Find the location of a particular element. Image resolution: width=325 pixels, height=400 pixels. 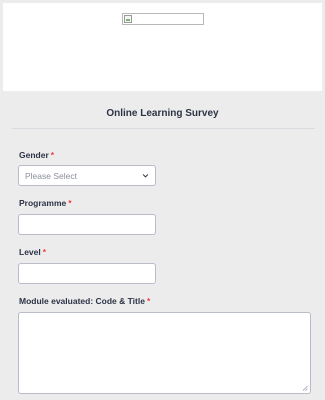

gender-select-value: Please Select is located at coordinates (51, 176).